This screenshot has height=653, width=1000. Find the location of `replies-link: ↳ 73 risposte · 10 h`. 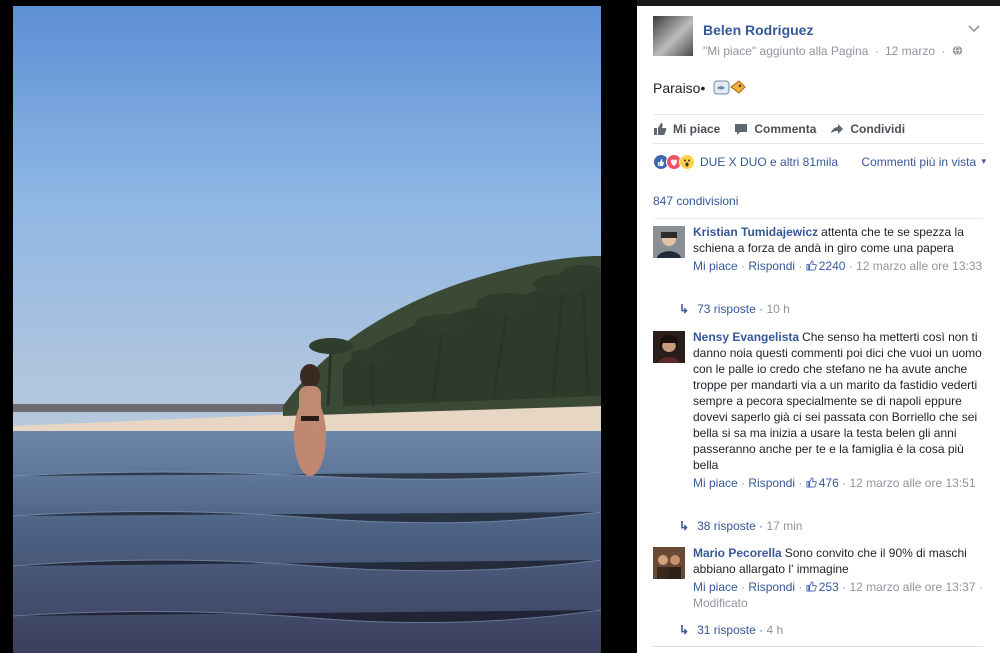

replies-link: ↳ 73 risposte · 10 h is located at coordinates (734, 309).